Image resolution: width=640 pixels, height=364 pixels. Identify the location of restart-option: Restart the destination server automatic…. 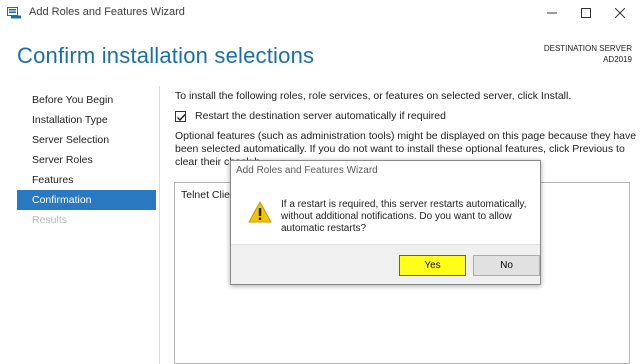
(310, 116).